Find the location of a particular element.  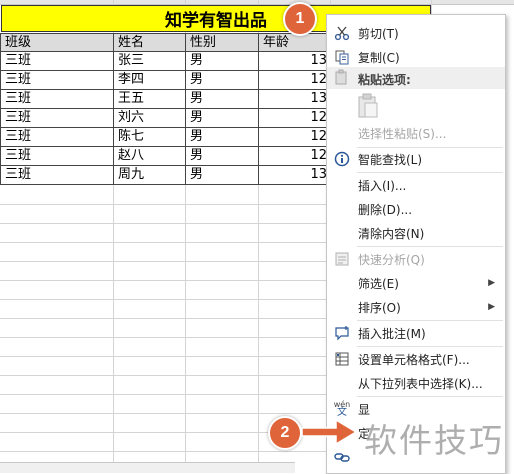

table-cell: 王五 is located at coordinates (150, 99).